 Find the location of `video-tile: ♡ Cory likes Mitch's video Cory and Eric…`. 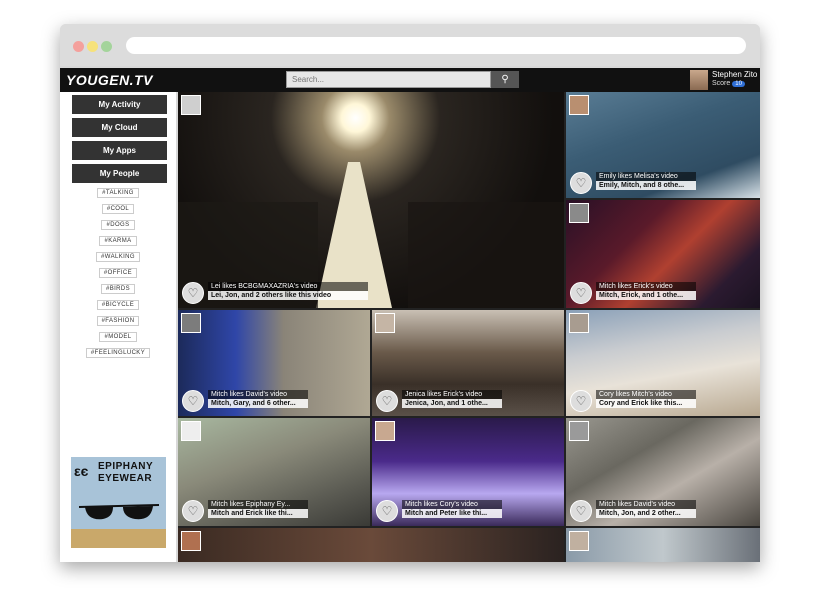

video-tile: ♡ Cory likes Mitch's video Cory and Eric… is located at coordinates (663, 363).